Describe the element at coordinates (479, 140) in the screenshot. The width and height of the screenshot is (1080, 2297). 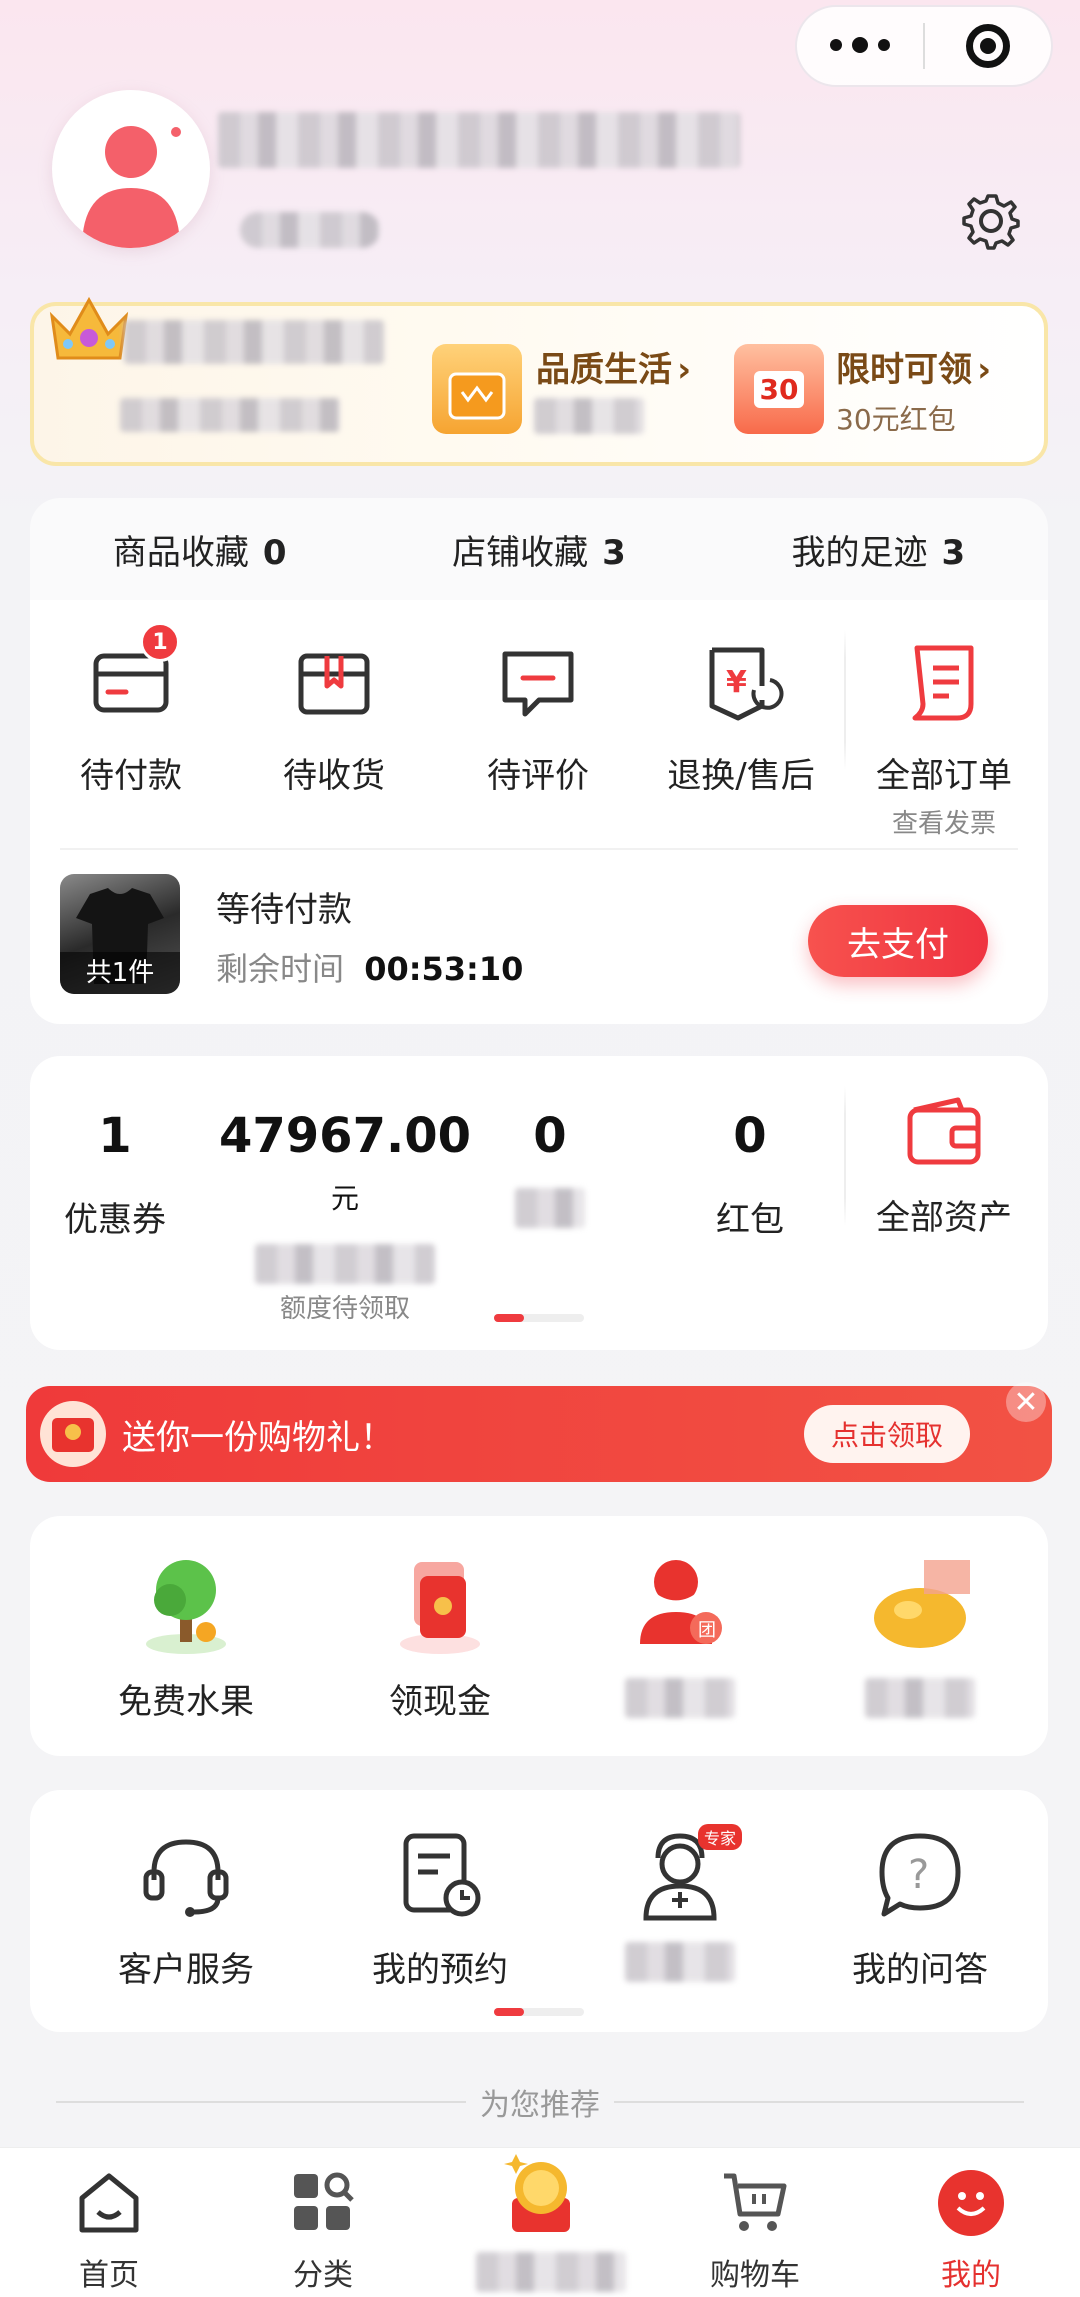
I see `username-redacted` at that location.